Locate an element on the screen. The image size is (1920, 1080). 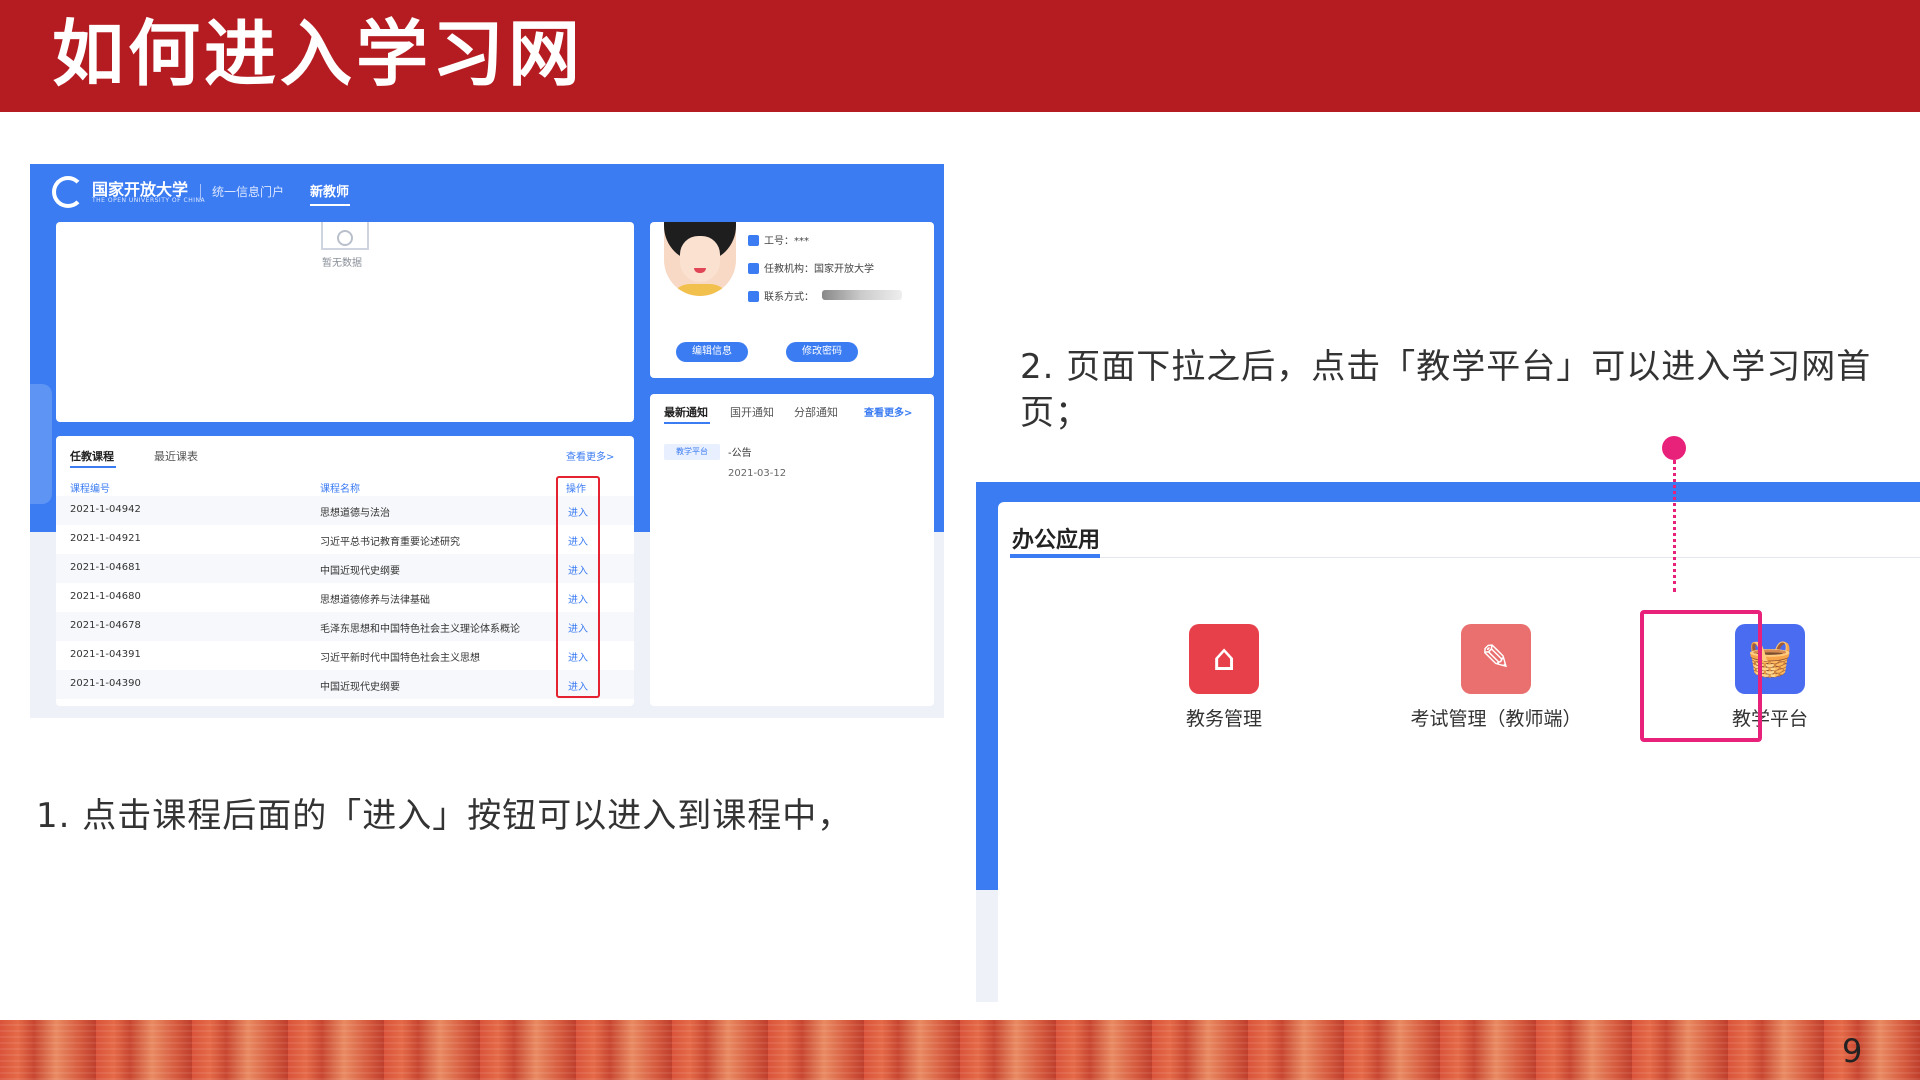
notice-card: 最新通知 国开通知 分部通知 查看更多> 教学平台 -公告 2021-03-12 is located at coordinates (792, 550).